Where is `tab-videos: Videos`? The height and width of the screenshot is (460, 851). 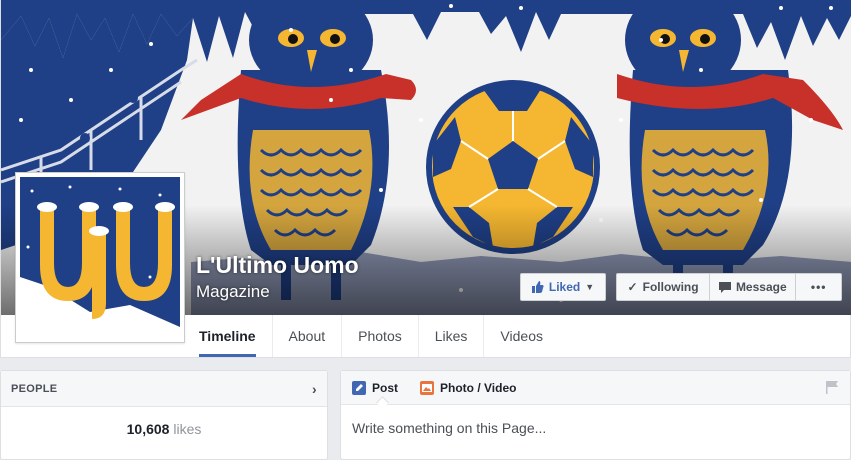 tab-videos: Videos is located at coordinates (521, 336).